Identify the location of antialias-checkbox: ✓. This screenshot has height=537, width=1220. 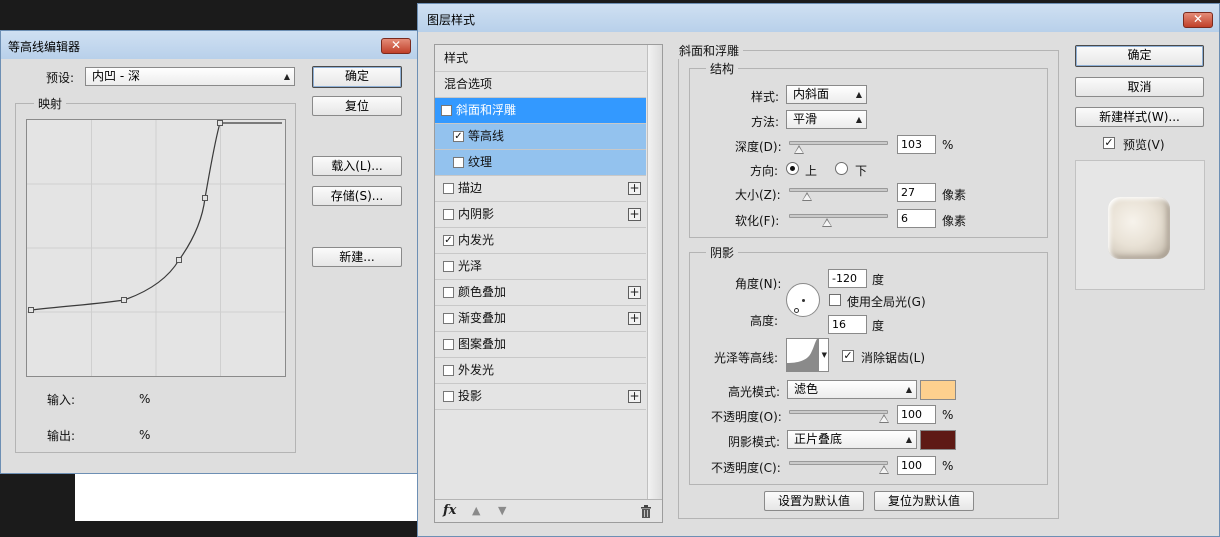
(848, 356).